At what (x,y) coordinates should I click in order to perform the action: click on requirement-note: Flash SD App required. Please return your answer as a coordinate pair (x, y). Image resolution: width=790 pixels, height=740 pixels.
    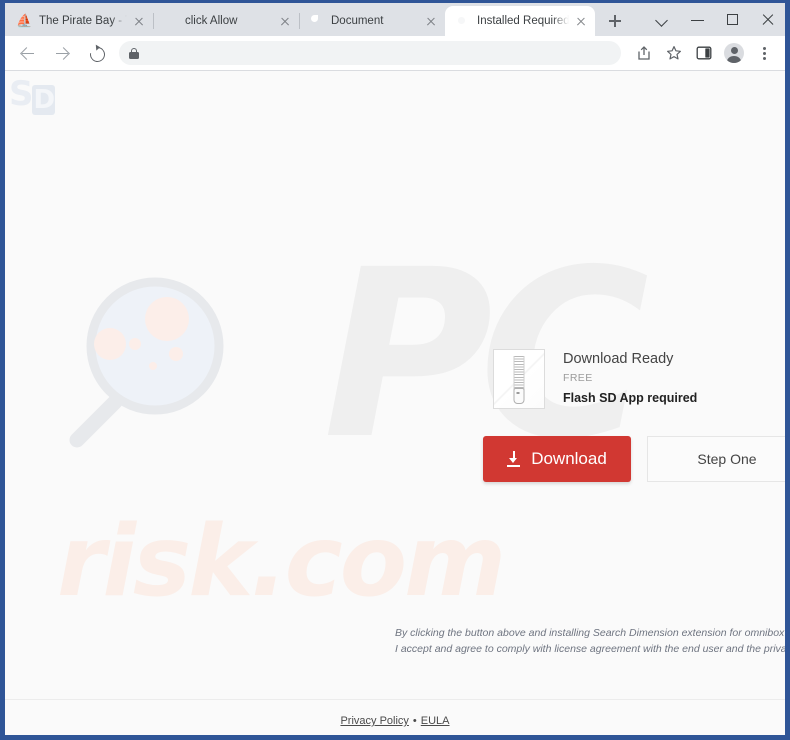
    Looking at the image, I should click on (630, 398).